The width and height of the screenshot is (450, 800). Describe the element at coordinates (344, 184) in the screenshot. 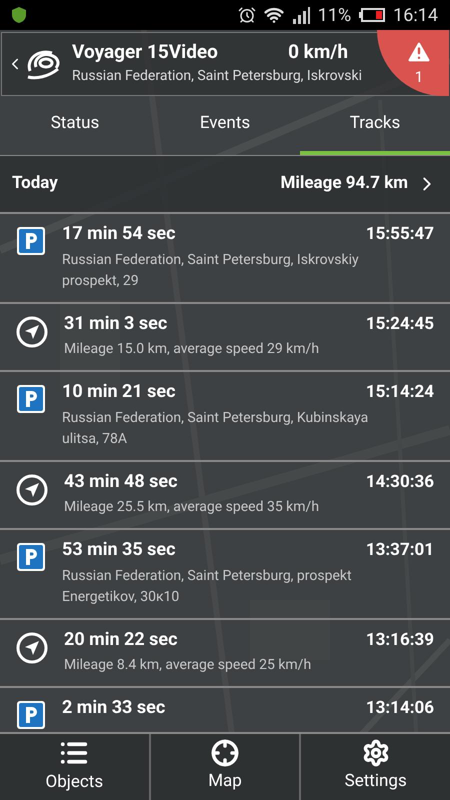

I see `day-mileage: Mileage 94.7 km` at that location.